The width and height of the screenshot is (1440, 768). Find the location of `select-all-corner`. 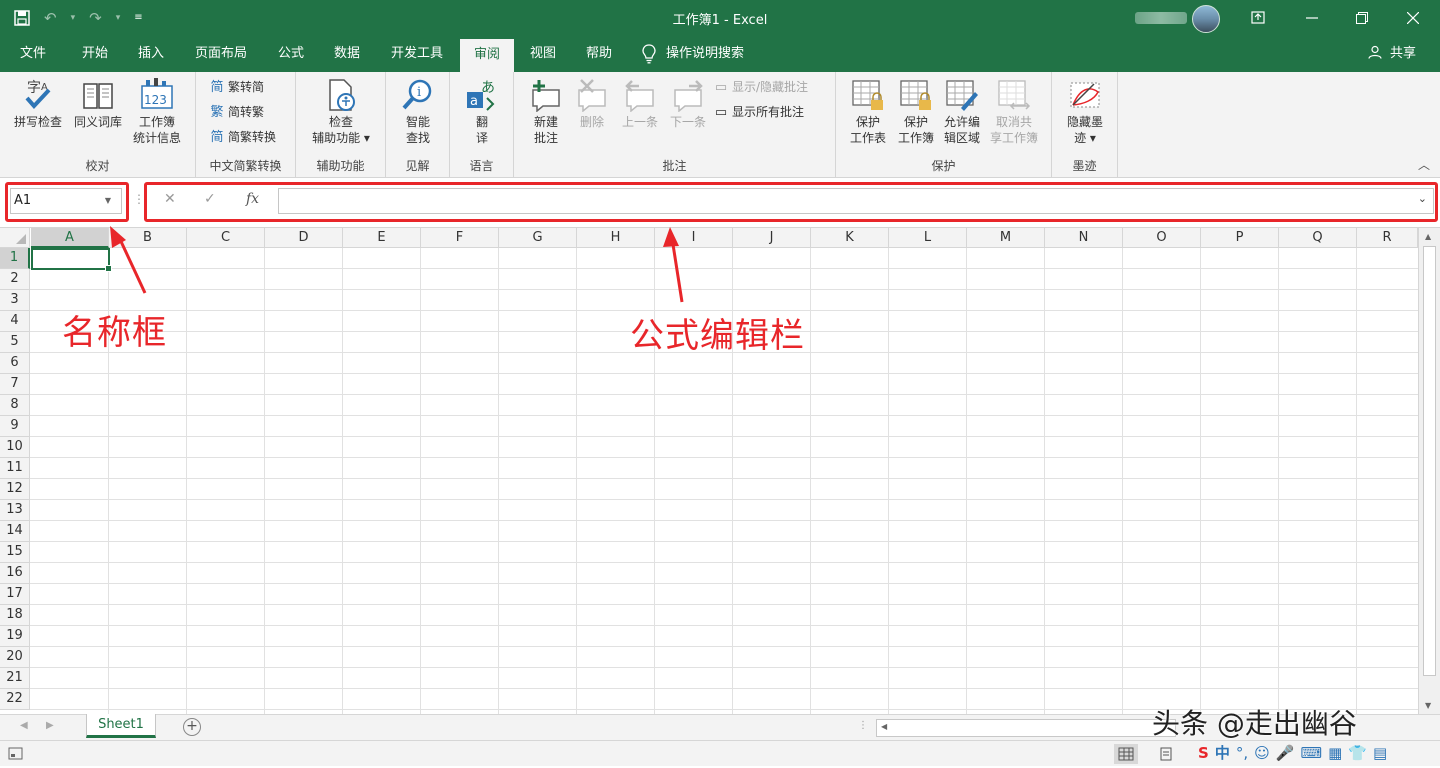

select-all-corner is located at coordinates (15, 238).